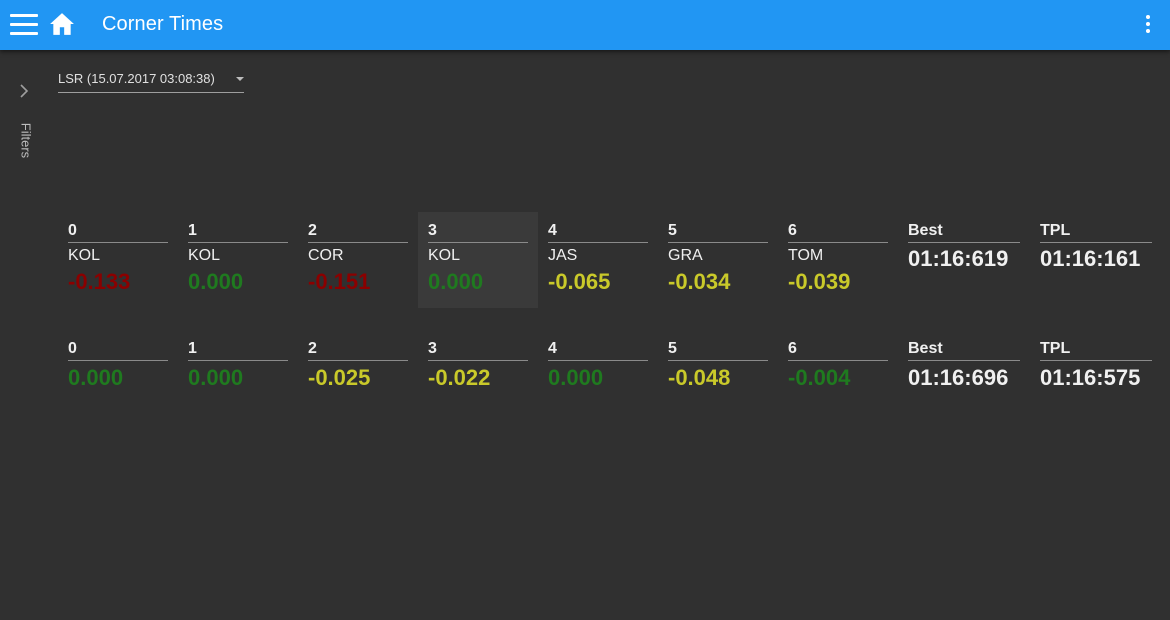 This screenshot has height=620, width=1170. What do you see at coordinates (26, 141) in the screenshot?
I see `filters-toggle: Filters` at bounding box center [26, 141].